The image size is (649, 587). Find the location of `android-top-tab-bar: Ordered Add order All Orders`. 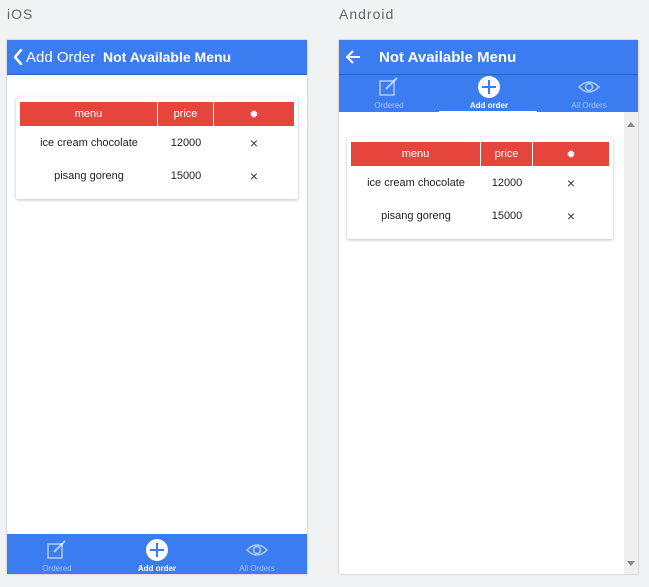

android-top-tab-bar: Ordered Add order All Orders is located at coordinates (488, 93).